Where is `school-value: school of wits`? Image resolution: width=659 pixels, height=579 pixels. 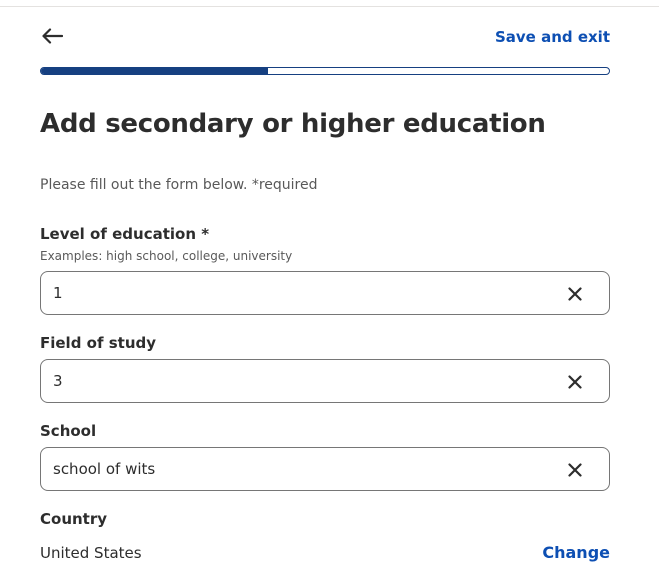 school-value: school of wits is located at coordinates (104, 469).